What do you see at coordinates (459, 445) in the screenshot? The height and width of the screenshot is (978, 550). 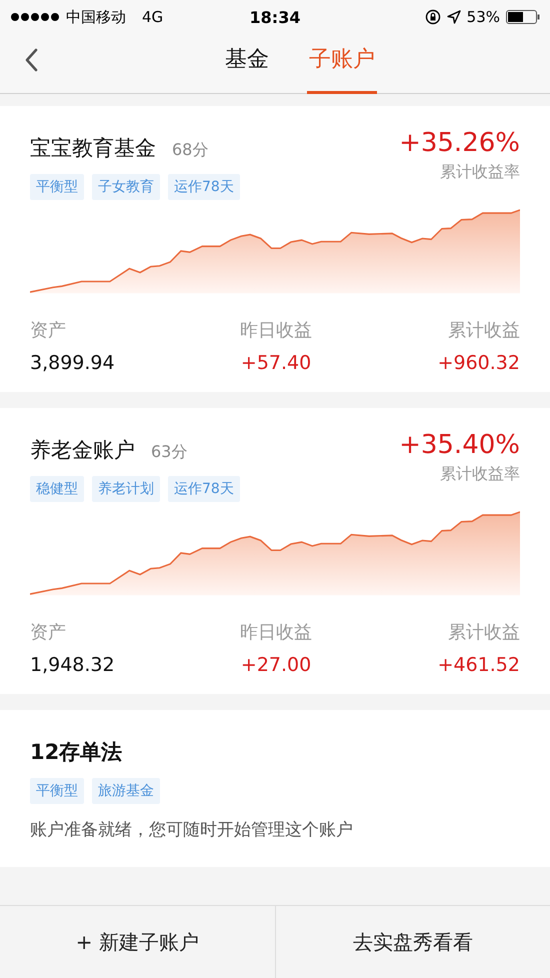 I see `return-rate: +35.40%` at bounding box center [459, 445].